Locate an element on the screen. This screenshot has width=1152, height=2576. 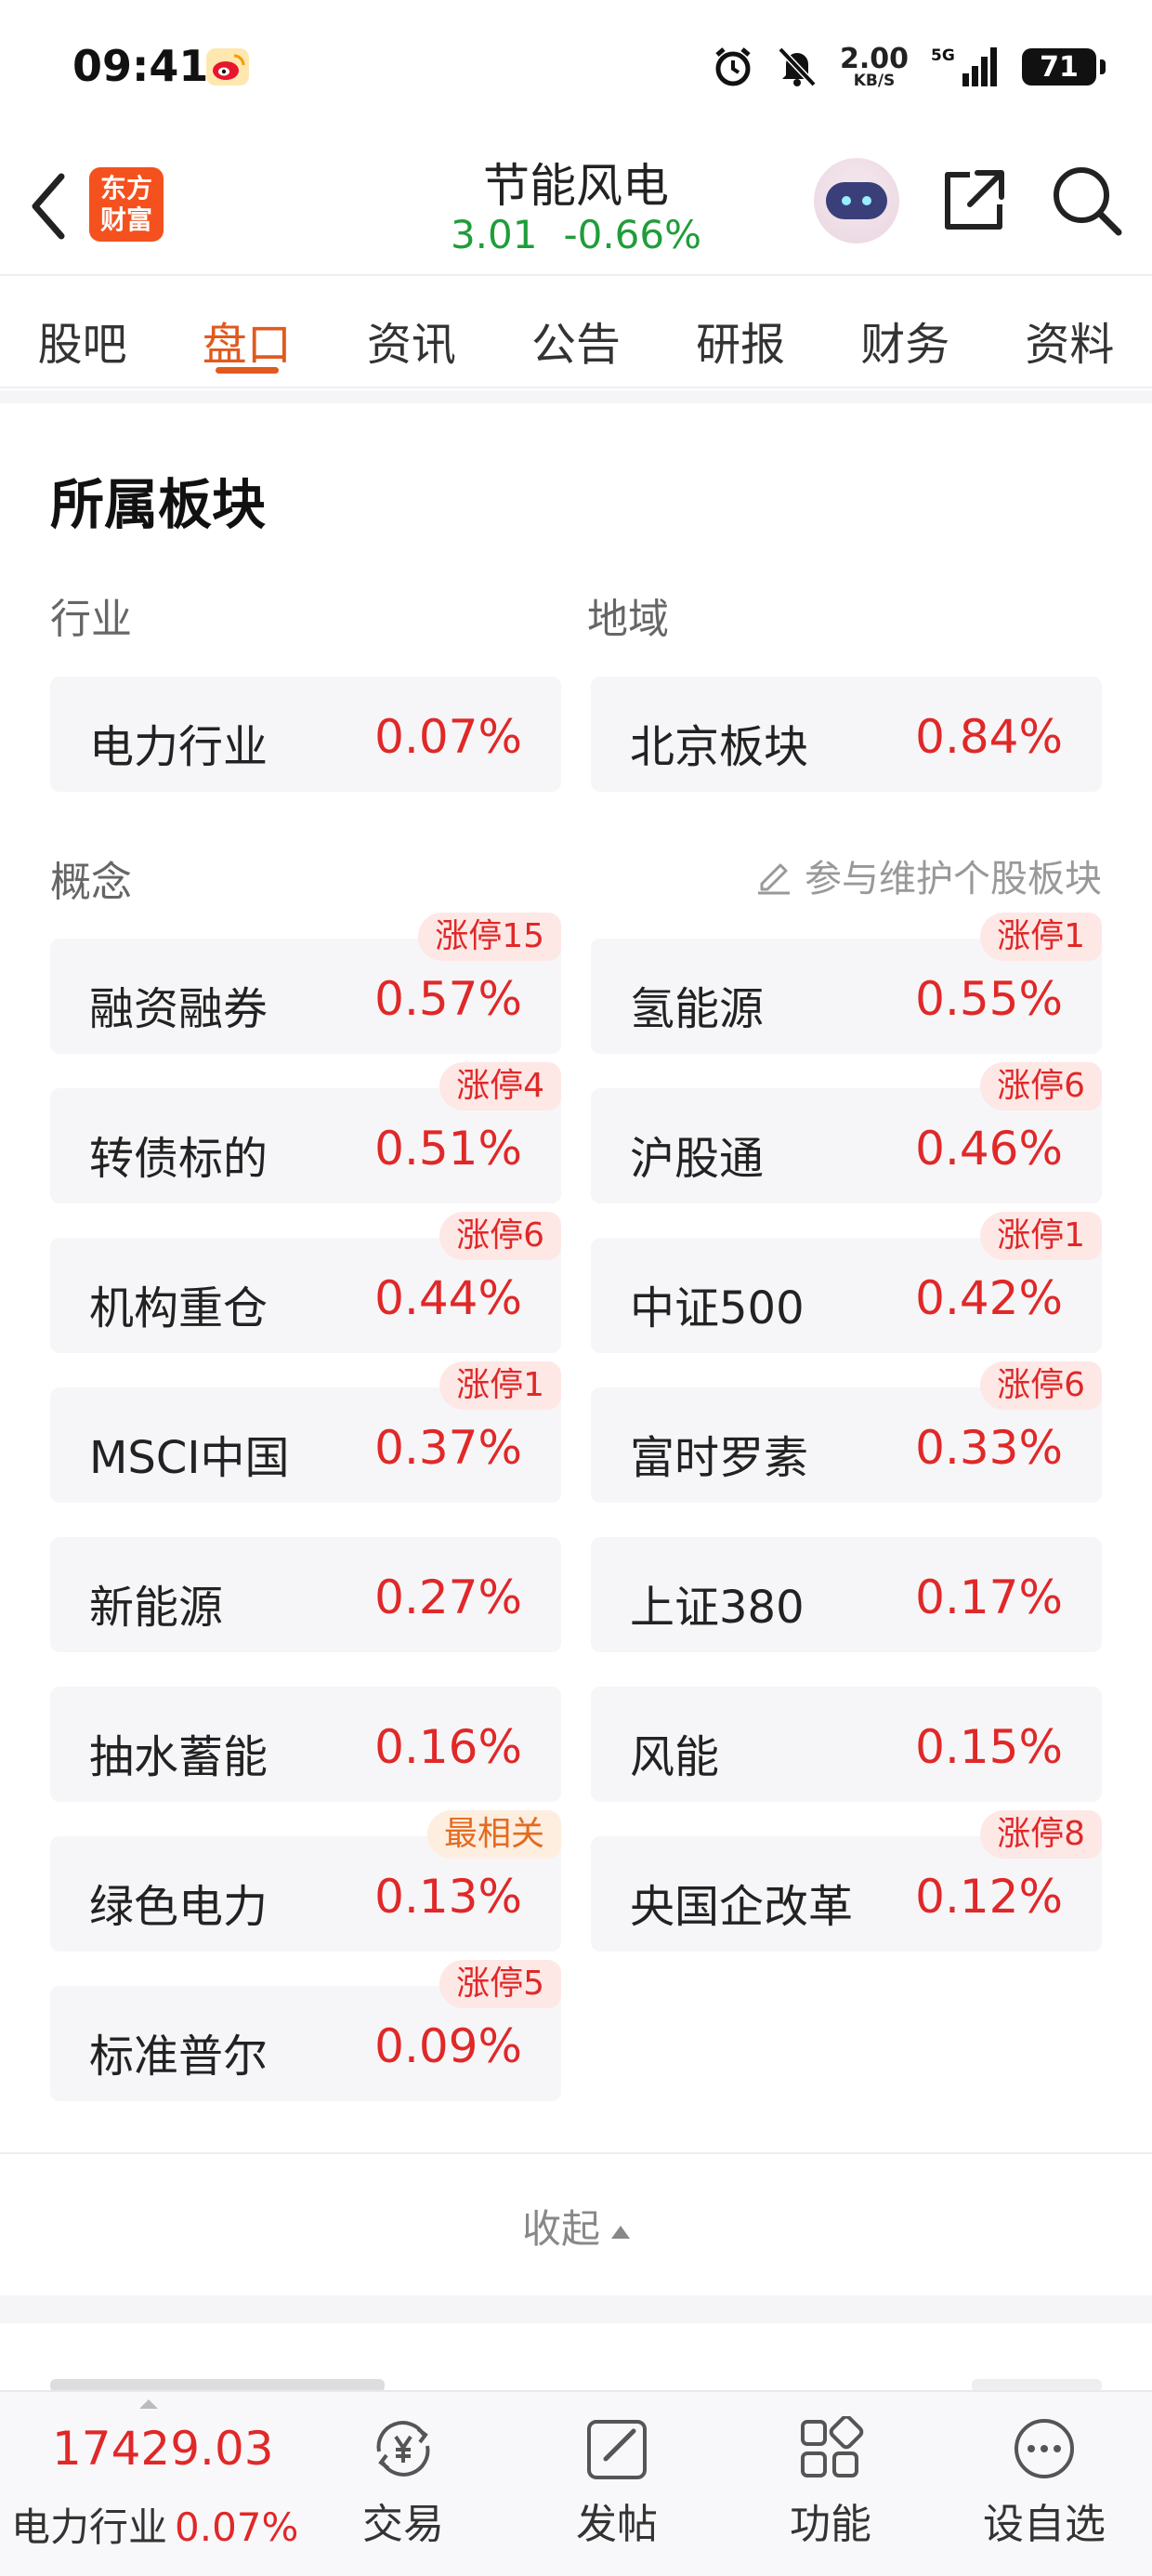
sector-pct: 0.84% is located at coordinates (989, 737).